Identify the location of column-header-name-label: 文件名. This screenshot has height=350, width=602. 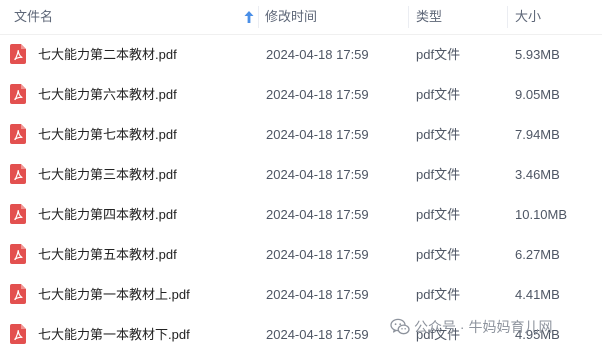
(34, 16).